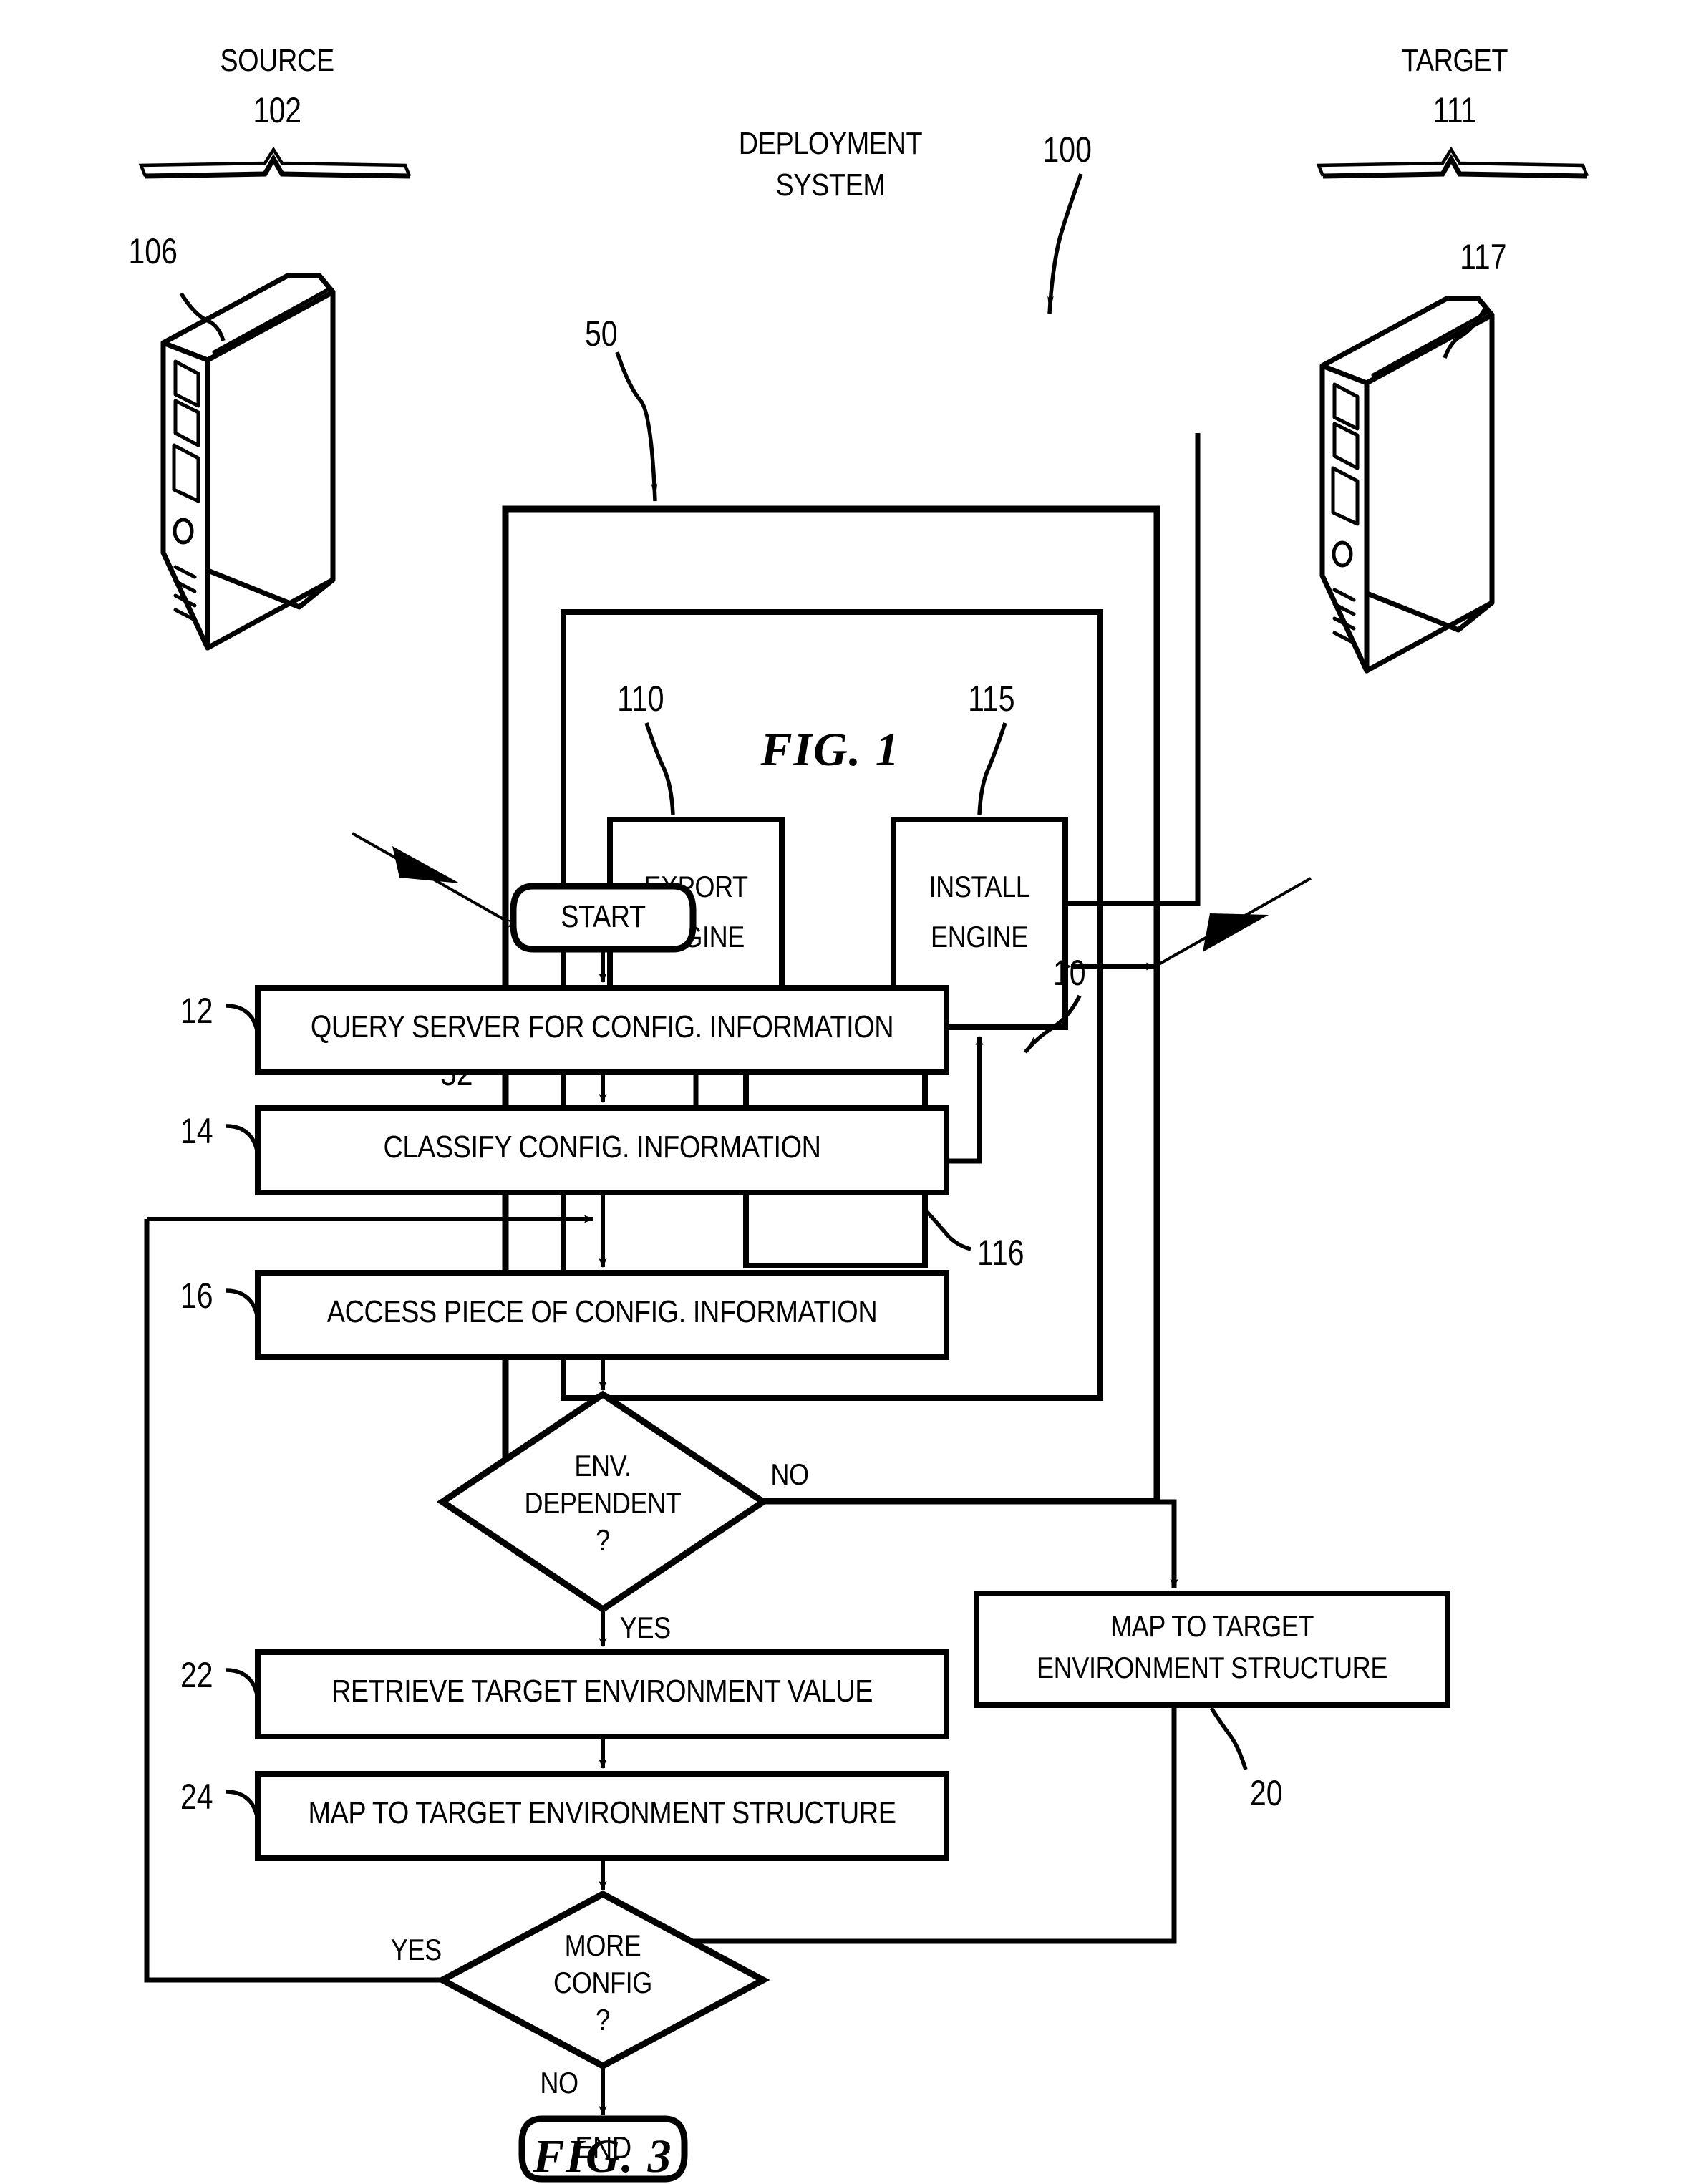 Image resolution: width=1696 pixels, height=2184 pixels. What do you see at coordinates (603, 2156) in the screenshot?
I see `figure-3-caption: FIG. 3` at bounding box center [603, 2156].